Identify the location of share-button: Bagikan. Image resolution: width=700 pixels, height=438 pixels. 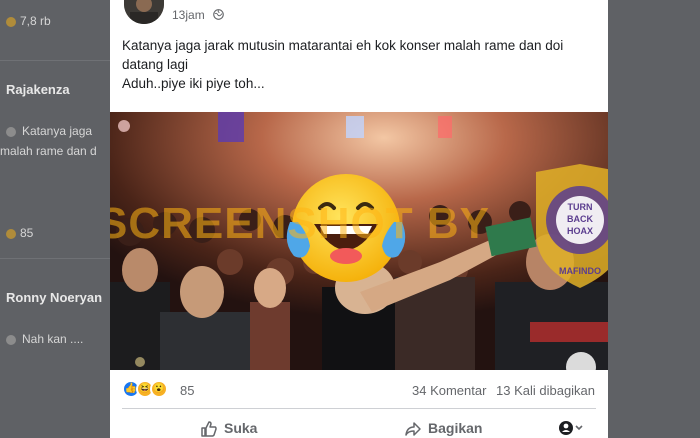
(443, 429).